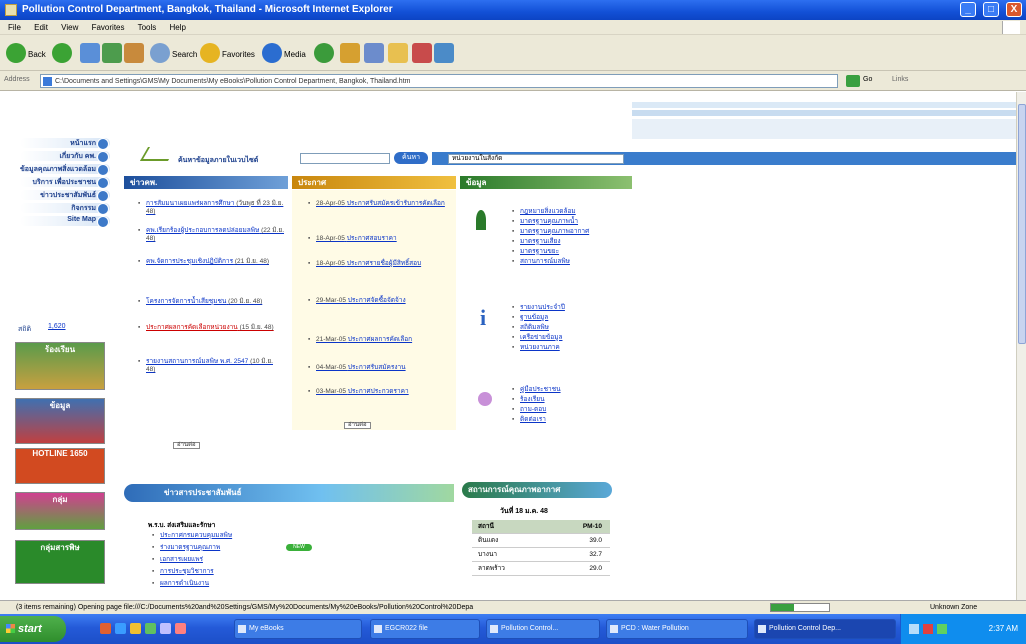 The image size is (1026, 644). I want to click on announcement-item: 29-Mar-05 ประกาศจัดซื้อจัดจ้าง, so click(379, 301).